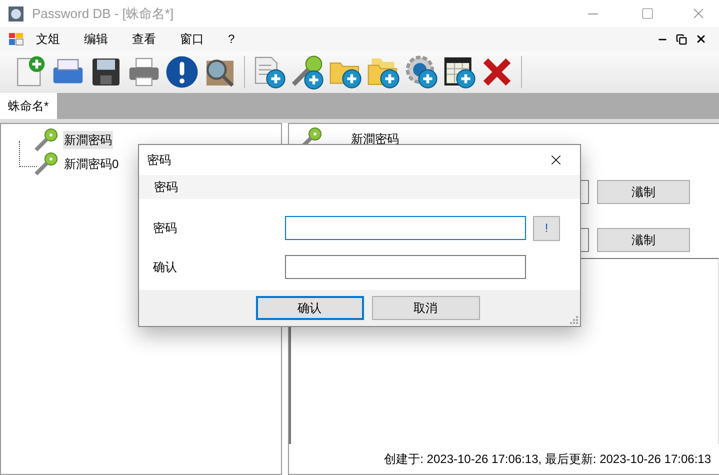  I want to click on tree-item: 新澗密码0, so click(91, 164).